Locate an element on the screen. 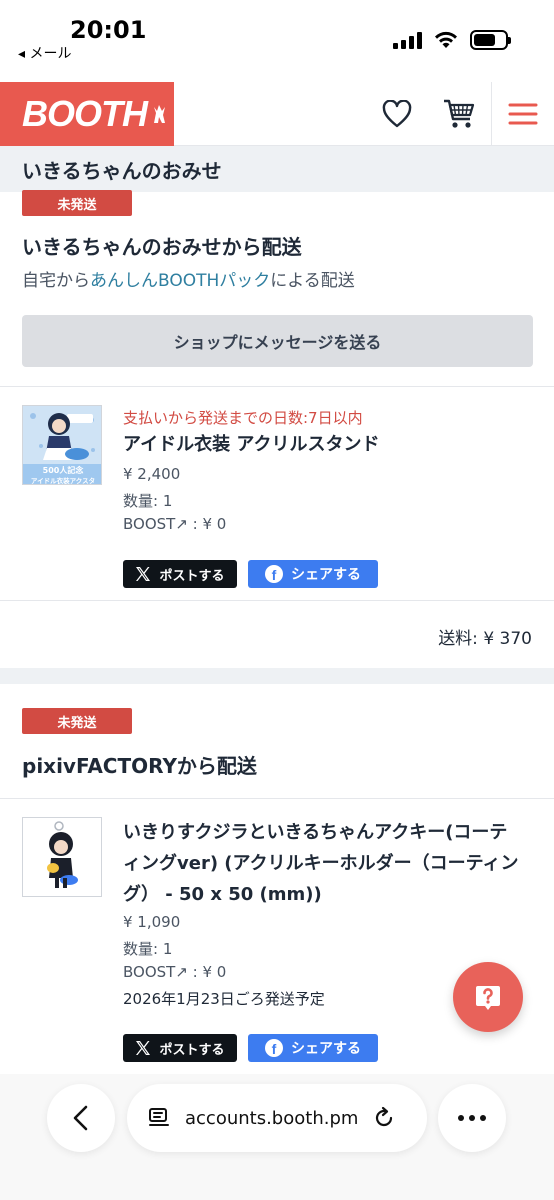  address-bar: accounts.booth.pm is located at coordinates (277, 1118).